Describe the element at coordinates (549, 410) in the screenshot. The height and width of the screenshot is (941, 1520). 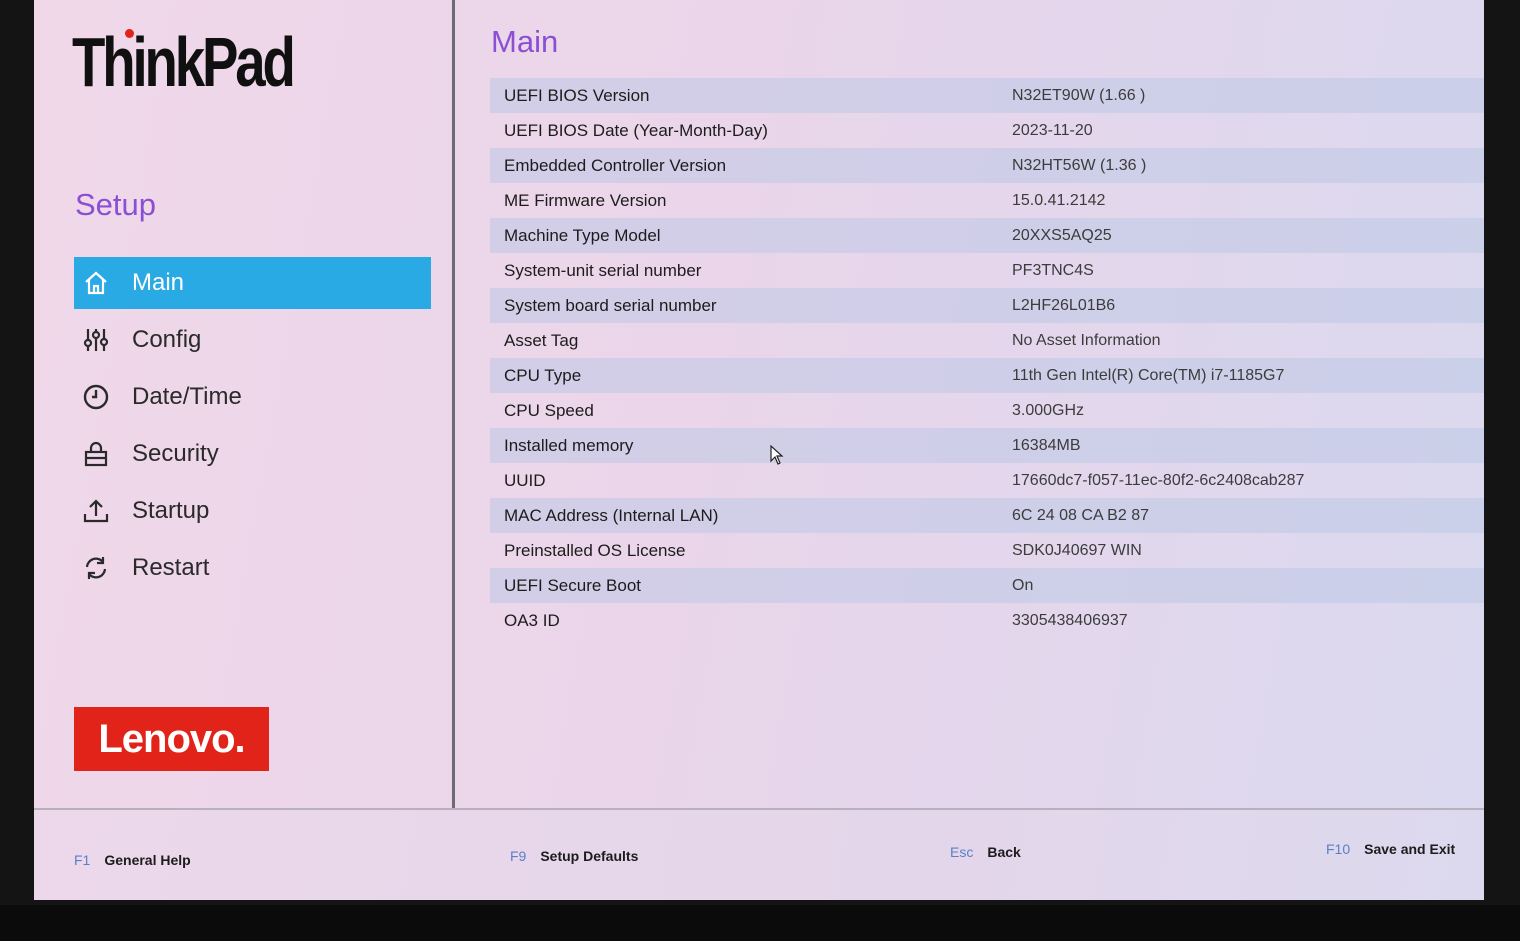
I see `info-label: CPU Speed` at that location.